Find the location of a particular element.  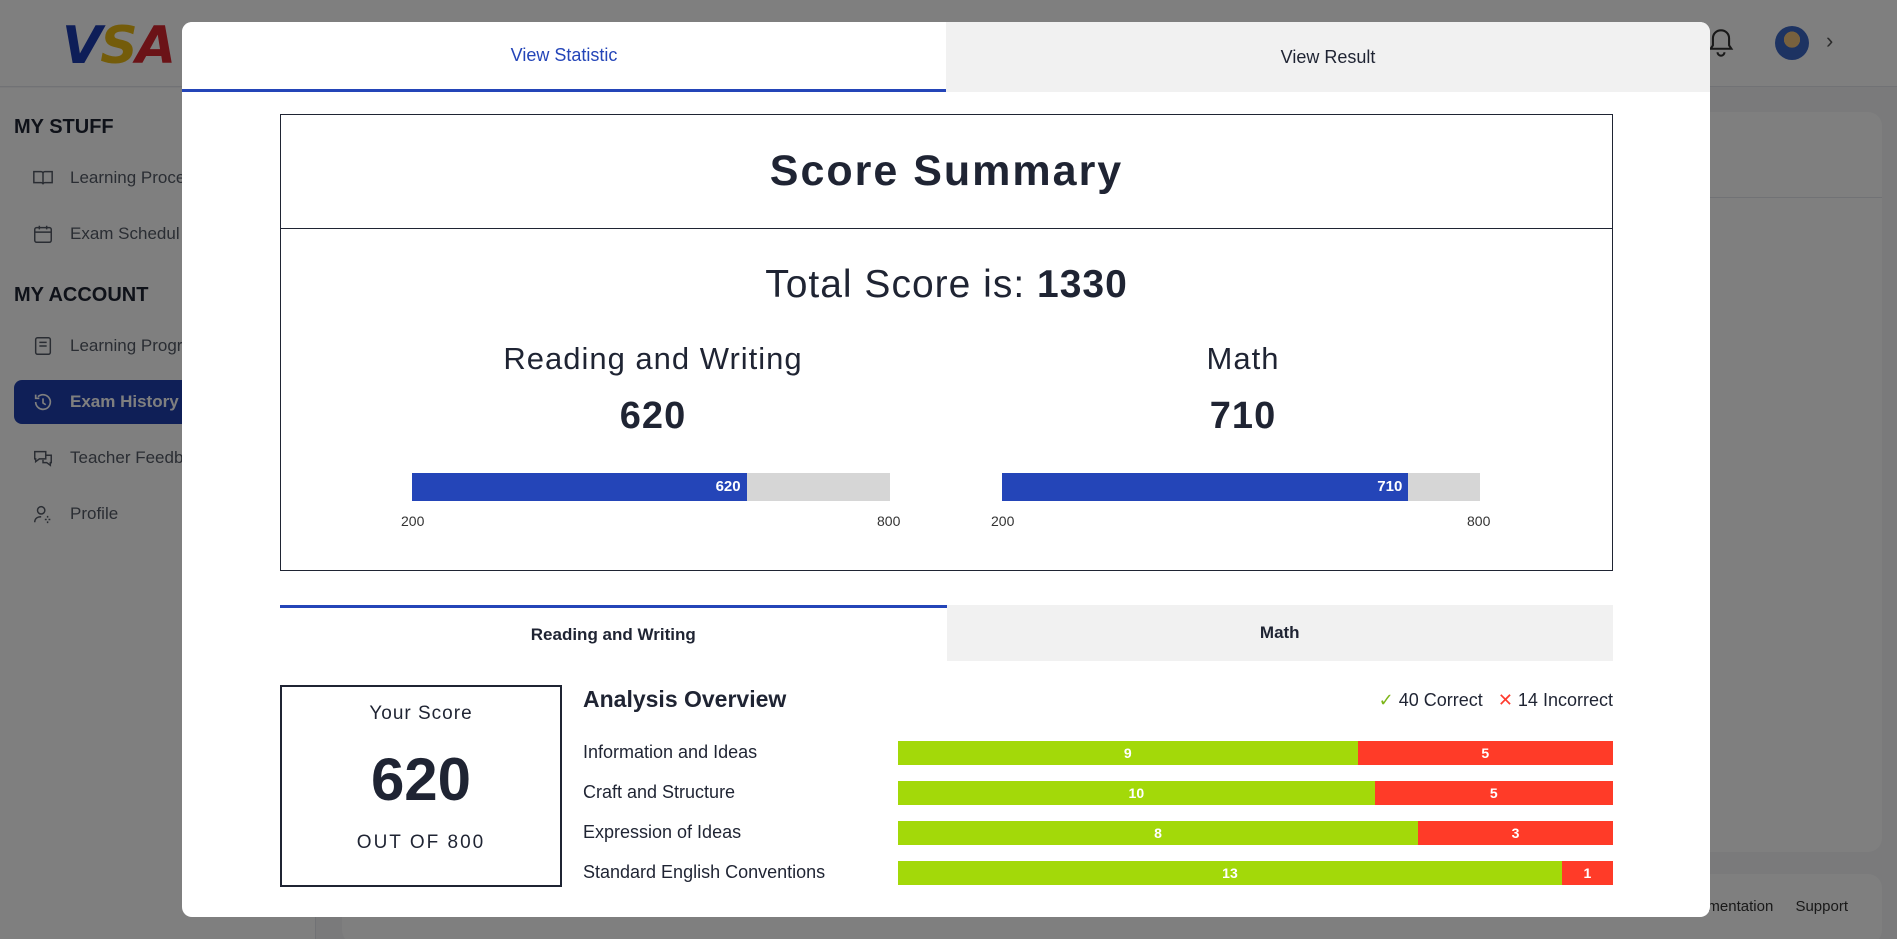

tab-view-statistic: View Statistic is located at coordinates (564, 57).